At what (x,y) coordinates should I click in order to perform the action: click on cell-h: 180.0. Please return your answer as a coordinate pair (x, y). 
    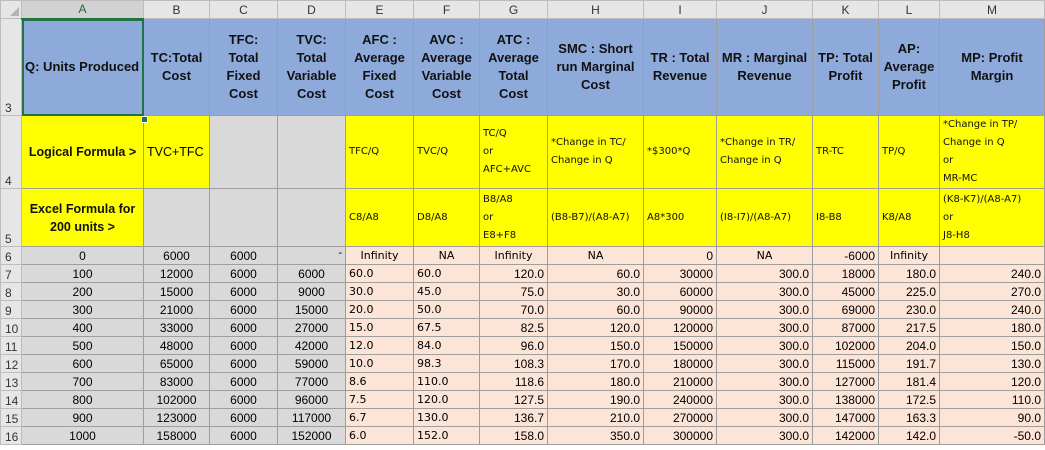
    Looking at the image, I should click on (595, 381).